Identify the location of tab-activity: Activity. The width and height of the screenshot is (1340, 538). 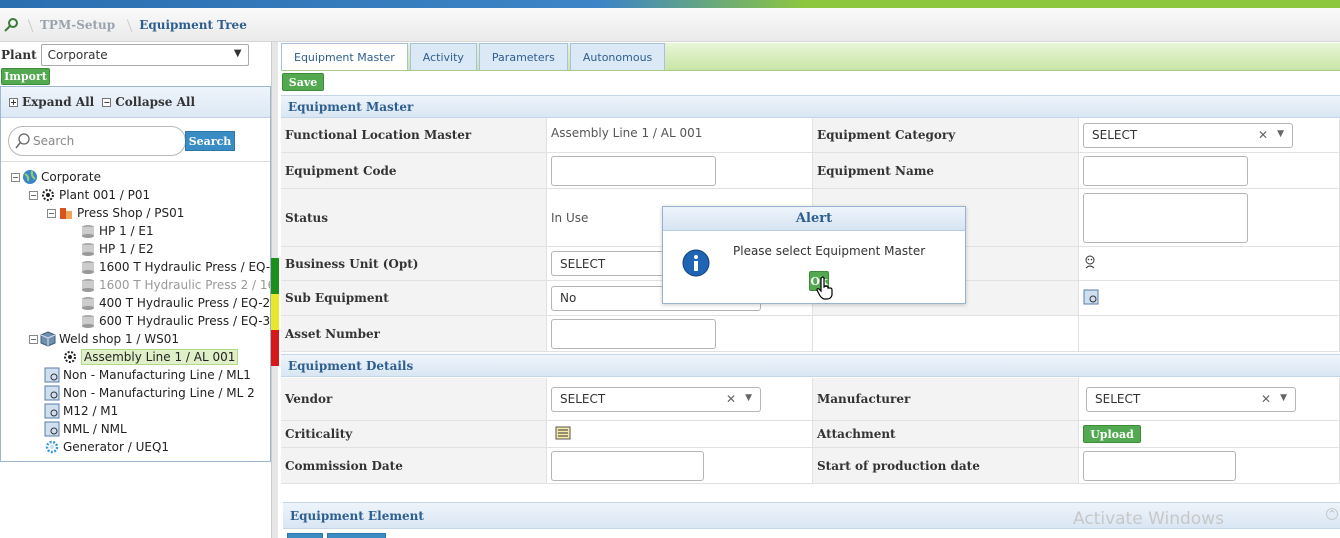
(443, 56).